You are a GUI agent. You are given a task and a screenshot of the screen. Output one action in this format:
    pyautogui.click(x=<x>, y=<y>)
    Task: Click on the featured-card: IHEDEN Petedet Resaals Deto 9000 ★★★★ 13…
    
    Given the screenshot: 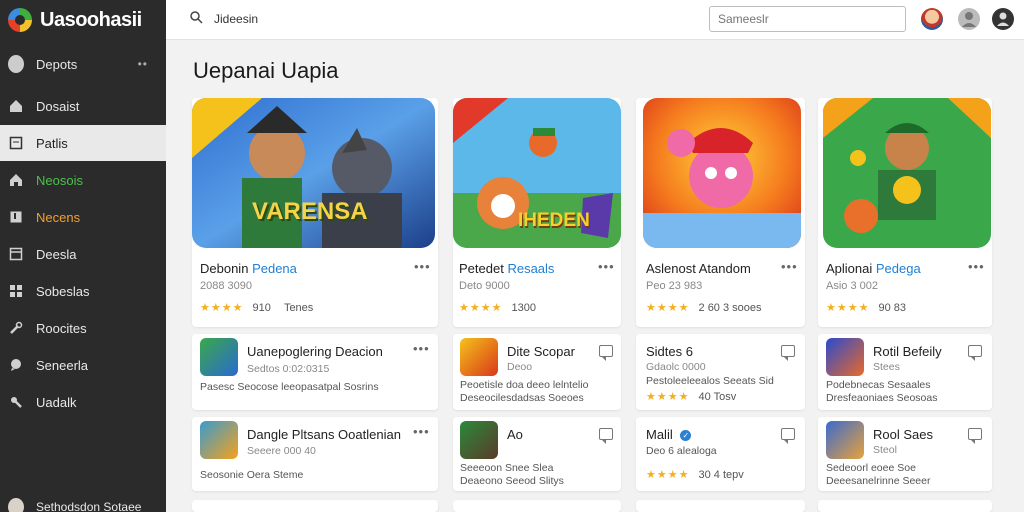 What is the action you would take?
    pyautogui.click(x=537, y=212)
    